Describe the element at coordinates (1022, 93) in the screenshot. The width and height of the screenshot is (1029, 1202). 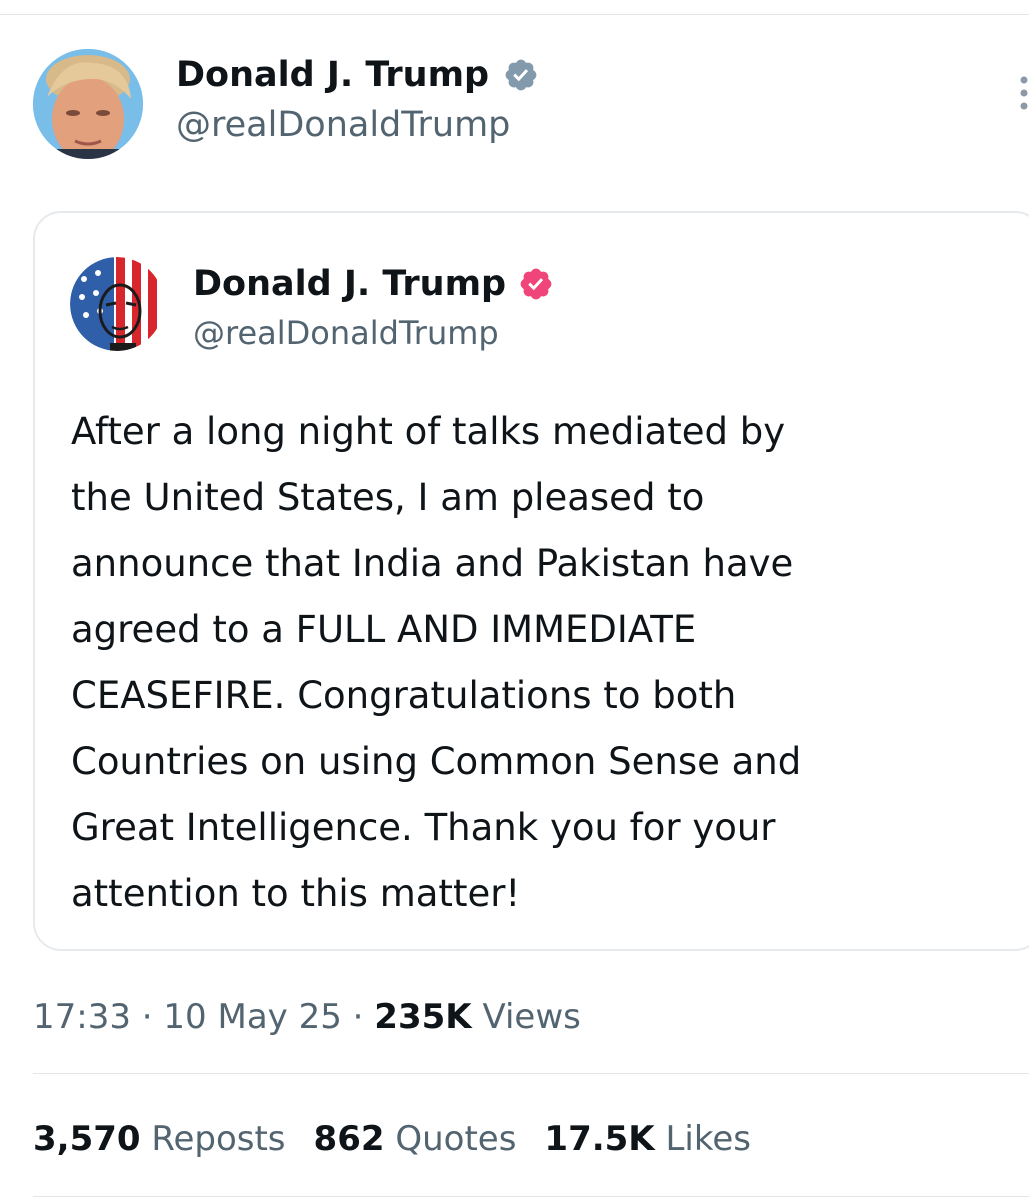
I see `more-options-icon` at that location.